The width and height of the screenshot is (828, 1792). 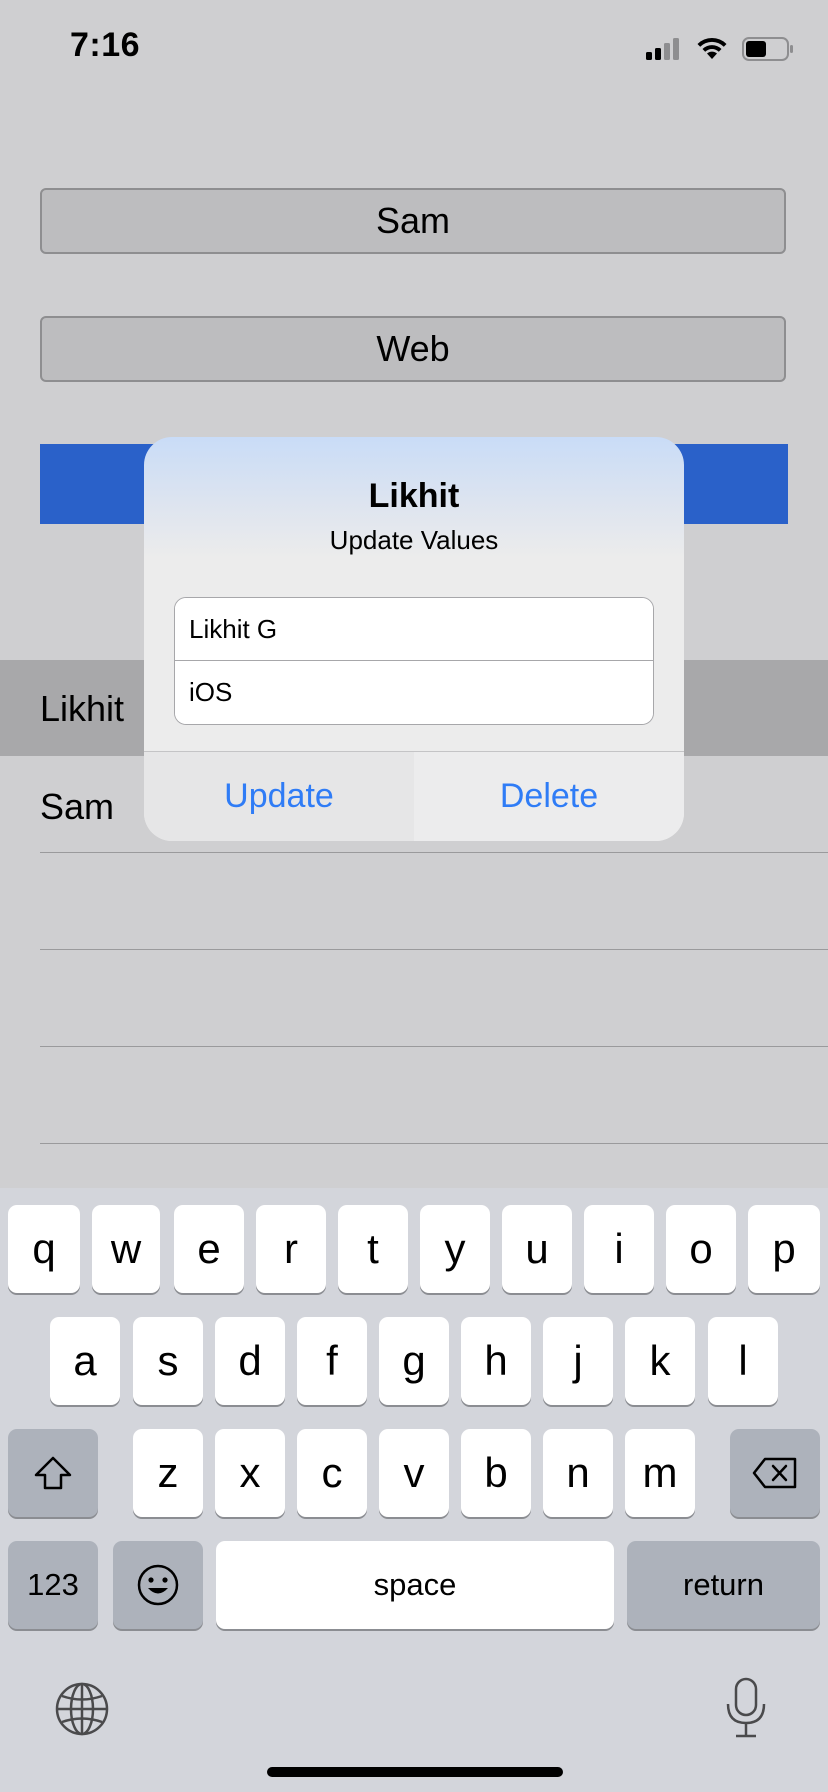 I want to click on key-q: q, so click(x=44, y=1249).